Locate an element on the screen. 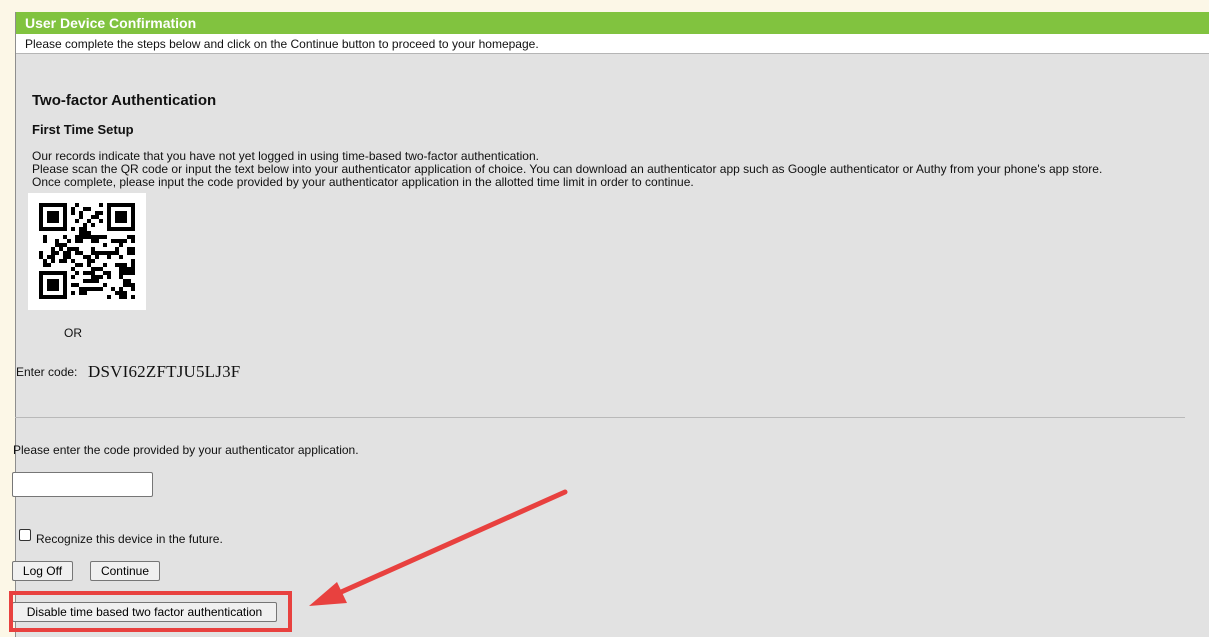 This screenshot has height=637, width=1209. annotation-arrow-icon is located at coordinates (438, 547).